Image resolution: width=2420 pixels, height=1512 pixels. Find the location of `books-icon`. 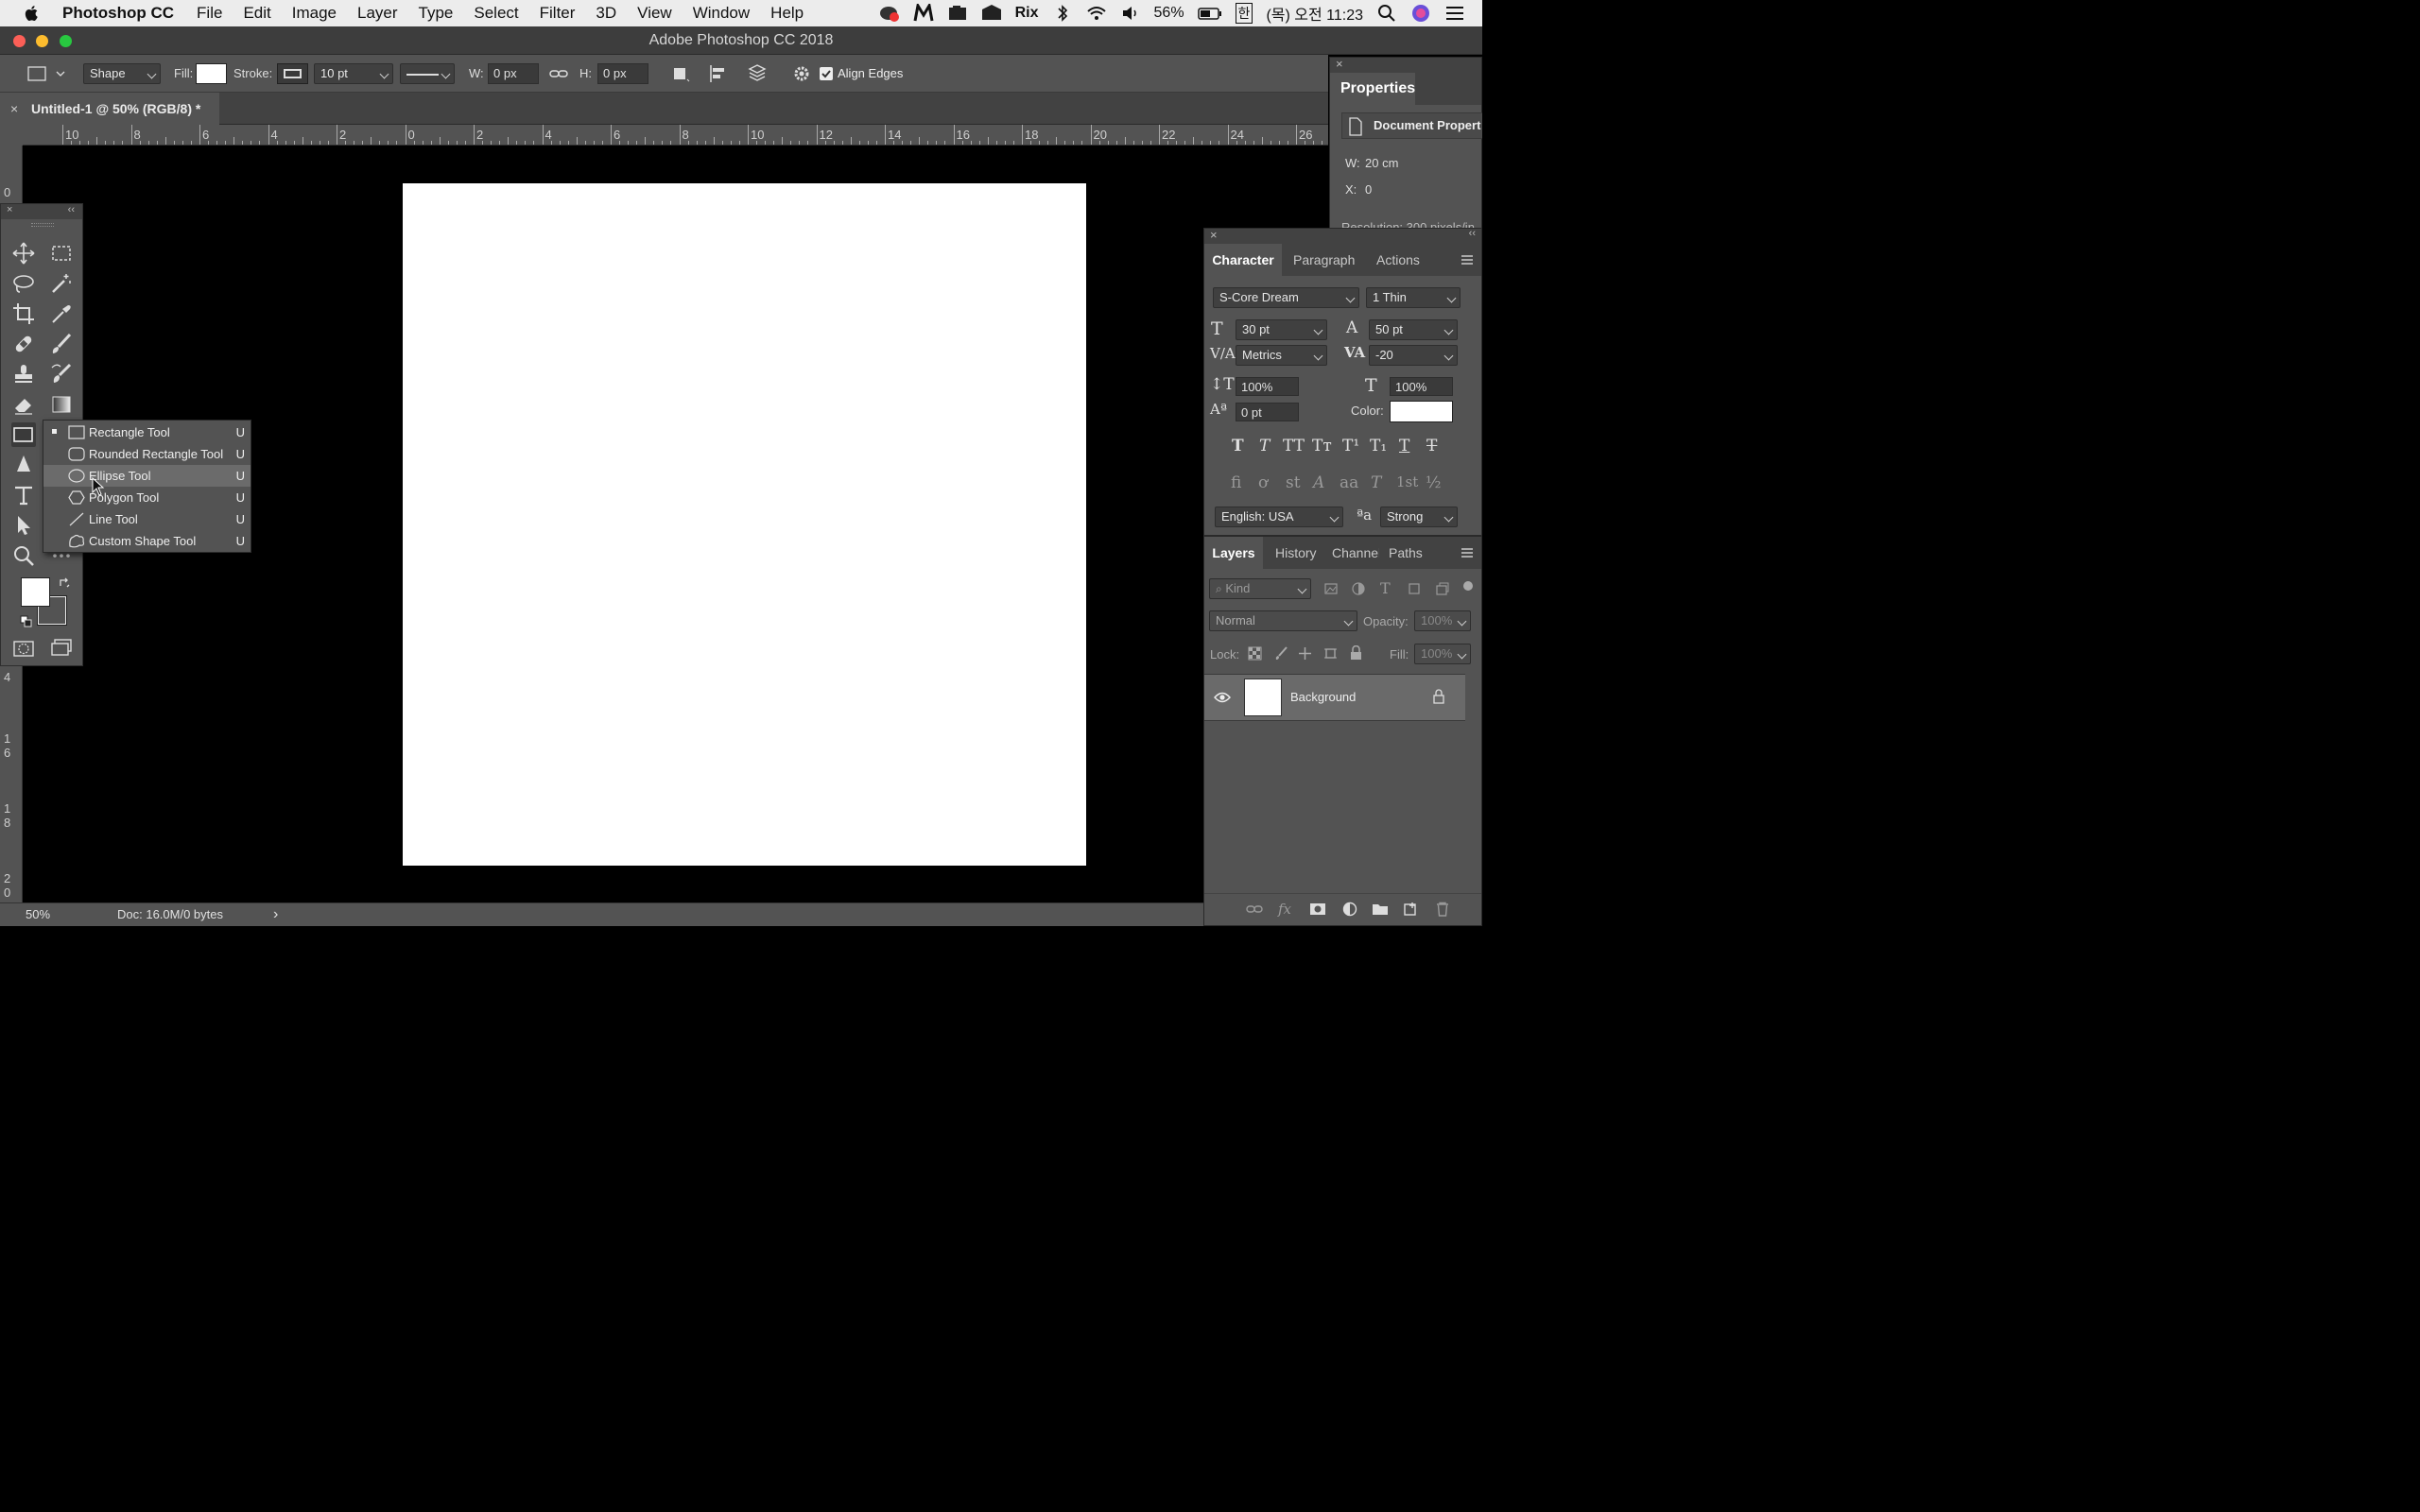

books-icon is located at coordinates (991, 13).